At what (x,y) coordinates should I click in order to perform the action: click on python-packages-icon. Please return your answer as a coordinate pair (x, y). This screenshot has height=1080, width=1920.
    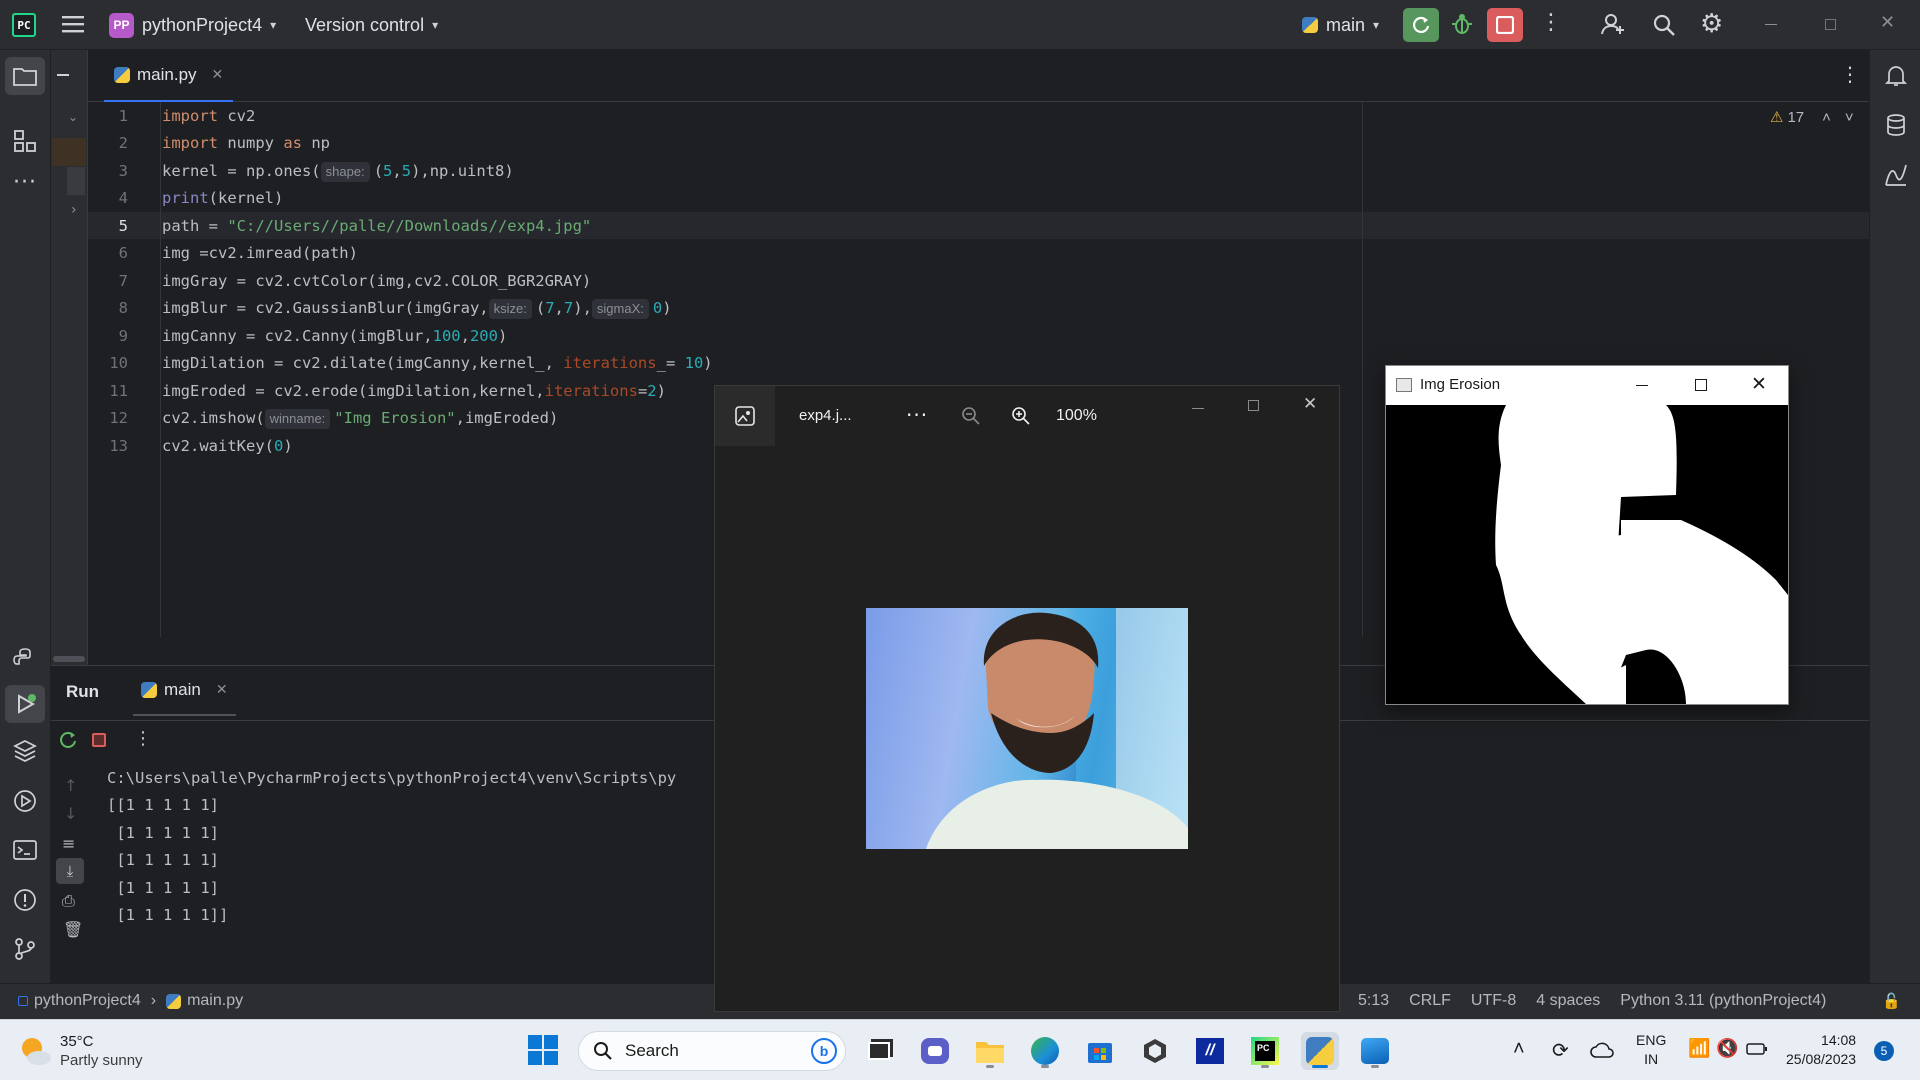
    Looking at the image, I should click on (25, 751).